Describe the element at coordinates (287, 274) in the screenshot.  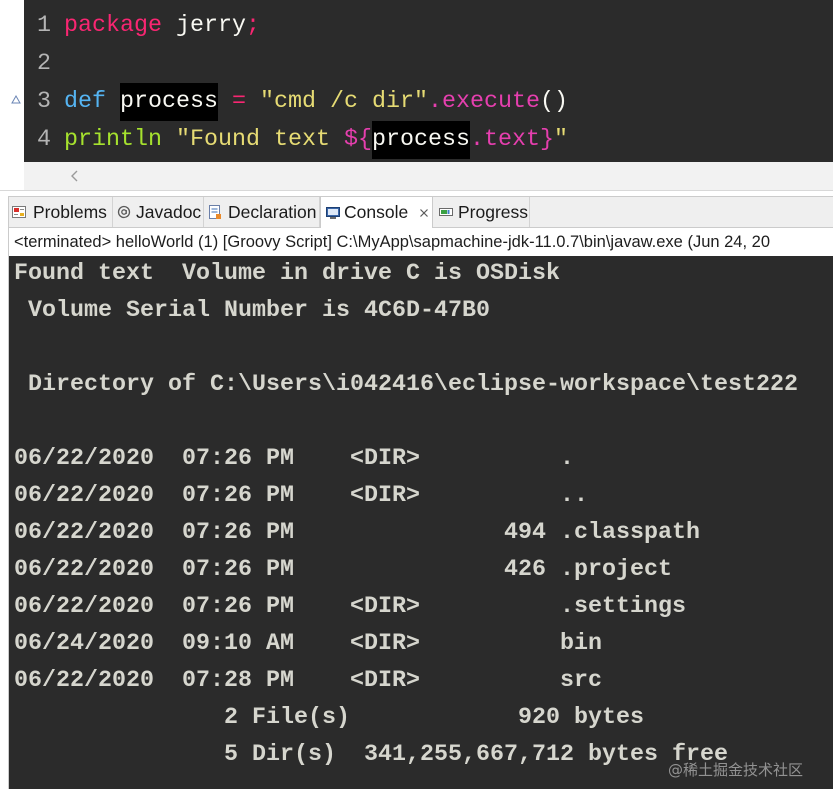
I see `console-line: Found text Volume in drive C is OSDisk` at that location.